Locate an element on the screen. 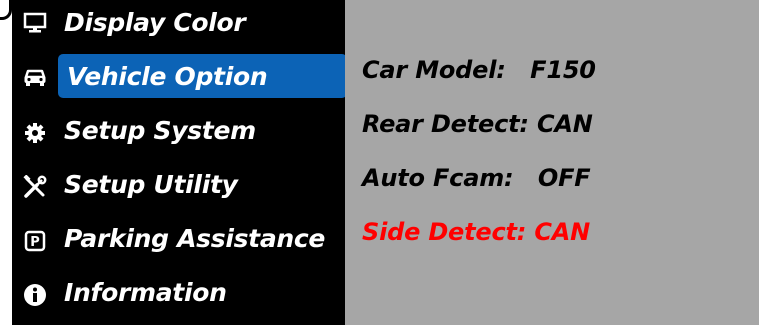  menu-item-label: Display Color is located at coordinates (155, 22).